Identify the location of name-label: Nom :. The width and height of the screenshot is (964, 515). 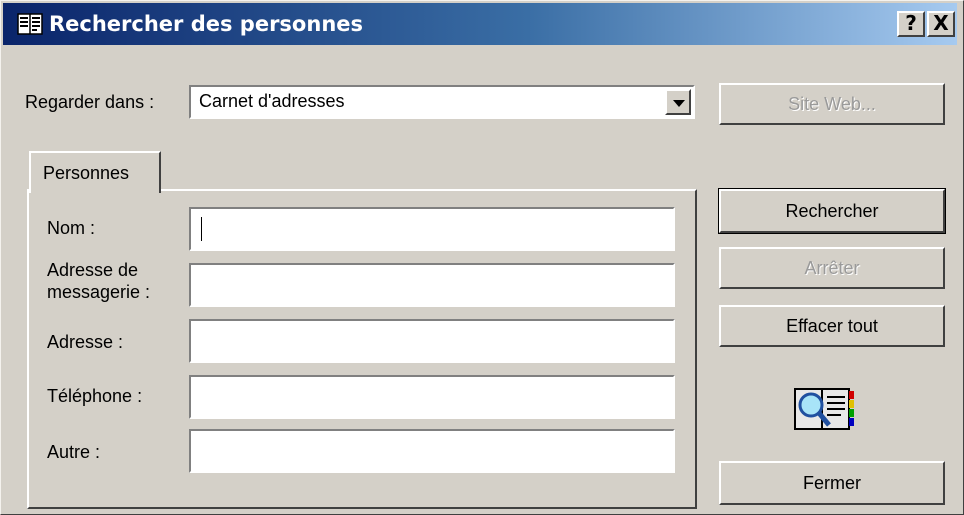
(71, 228).